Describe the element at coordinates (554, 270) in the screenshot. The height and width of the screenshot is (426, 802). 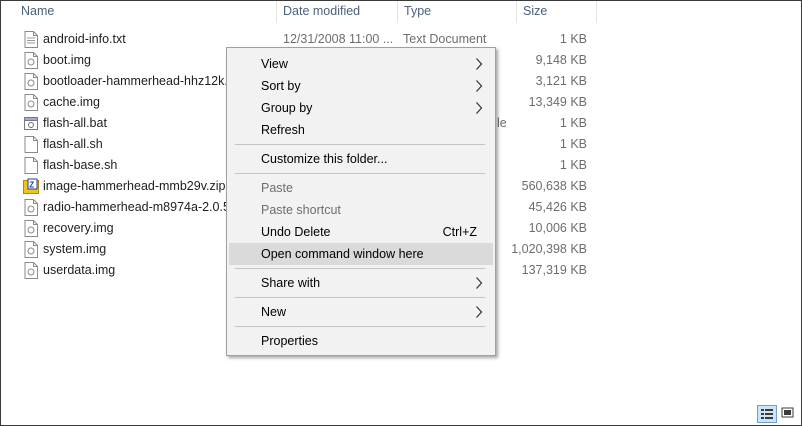
I see `file-size: 137,319 KB` at that location.